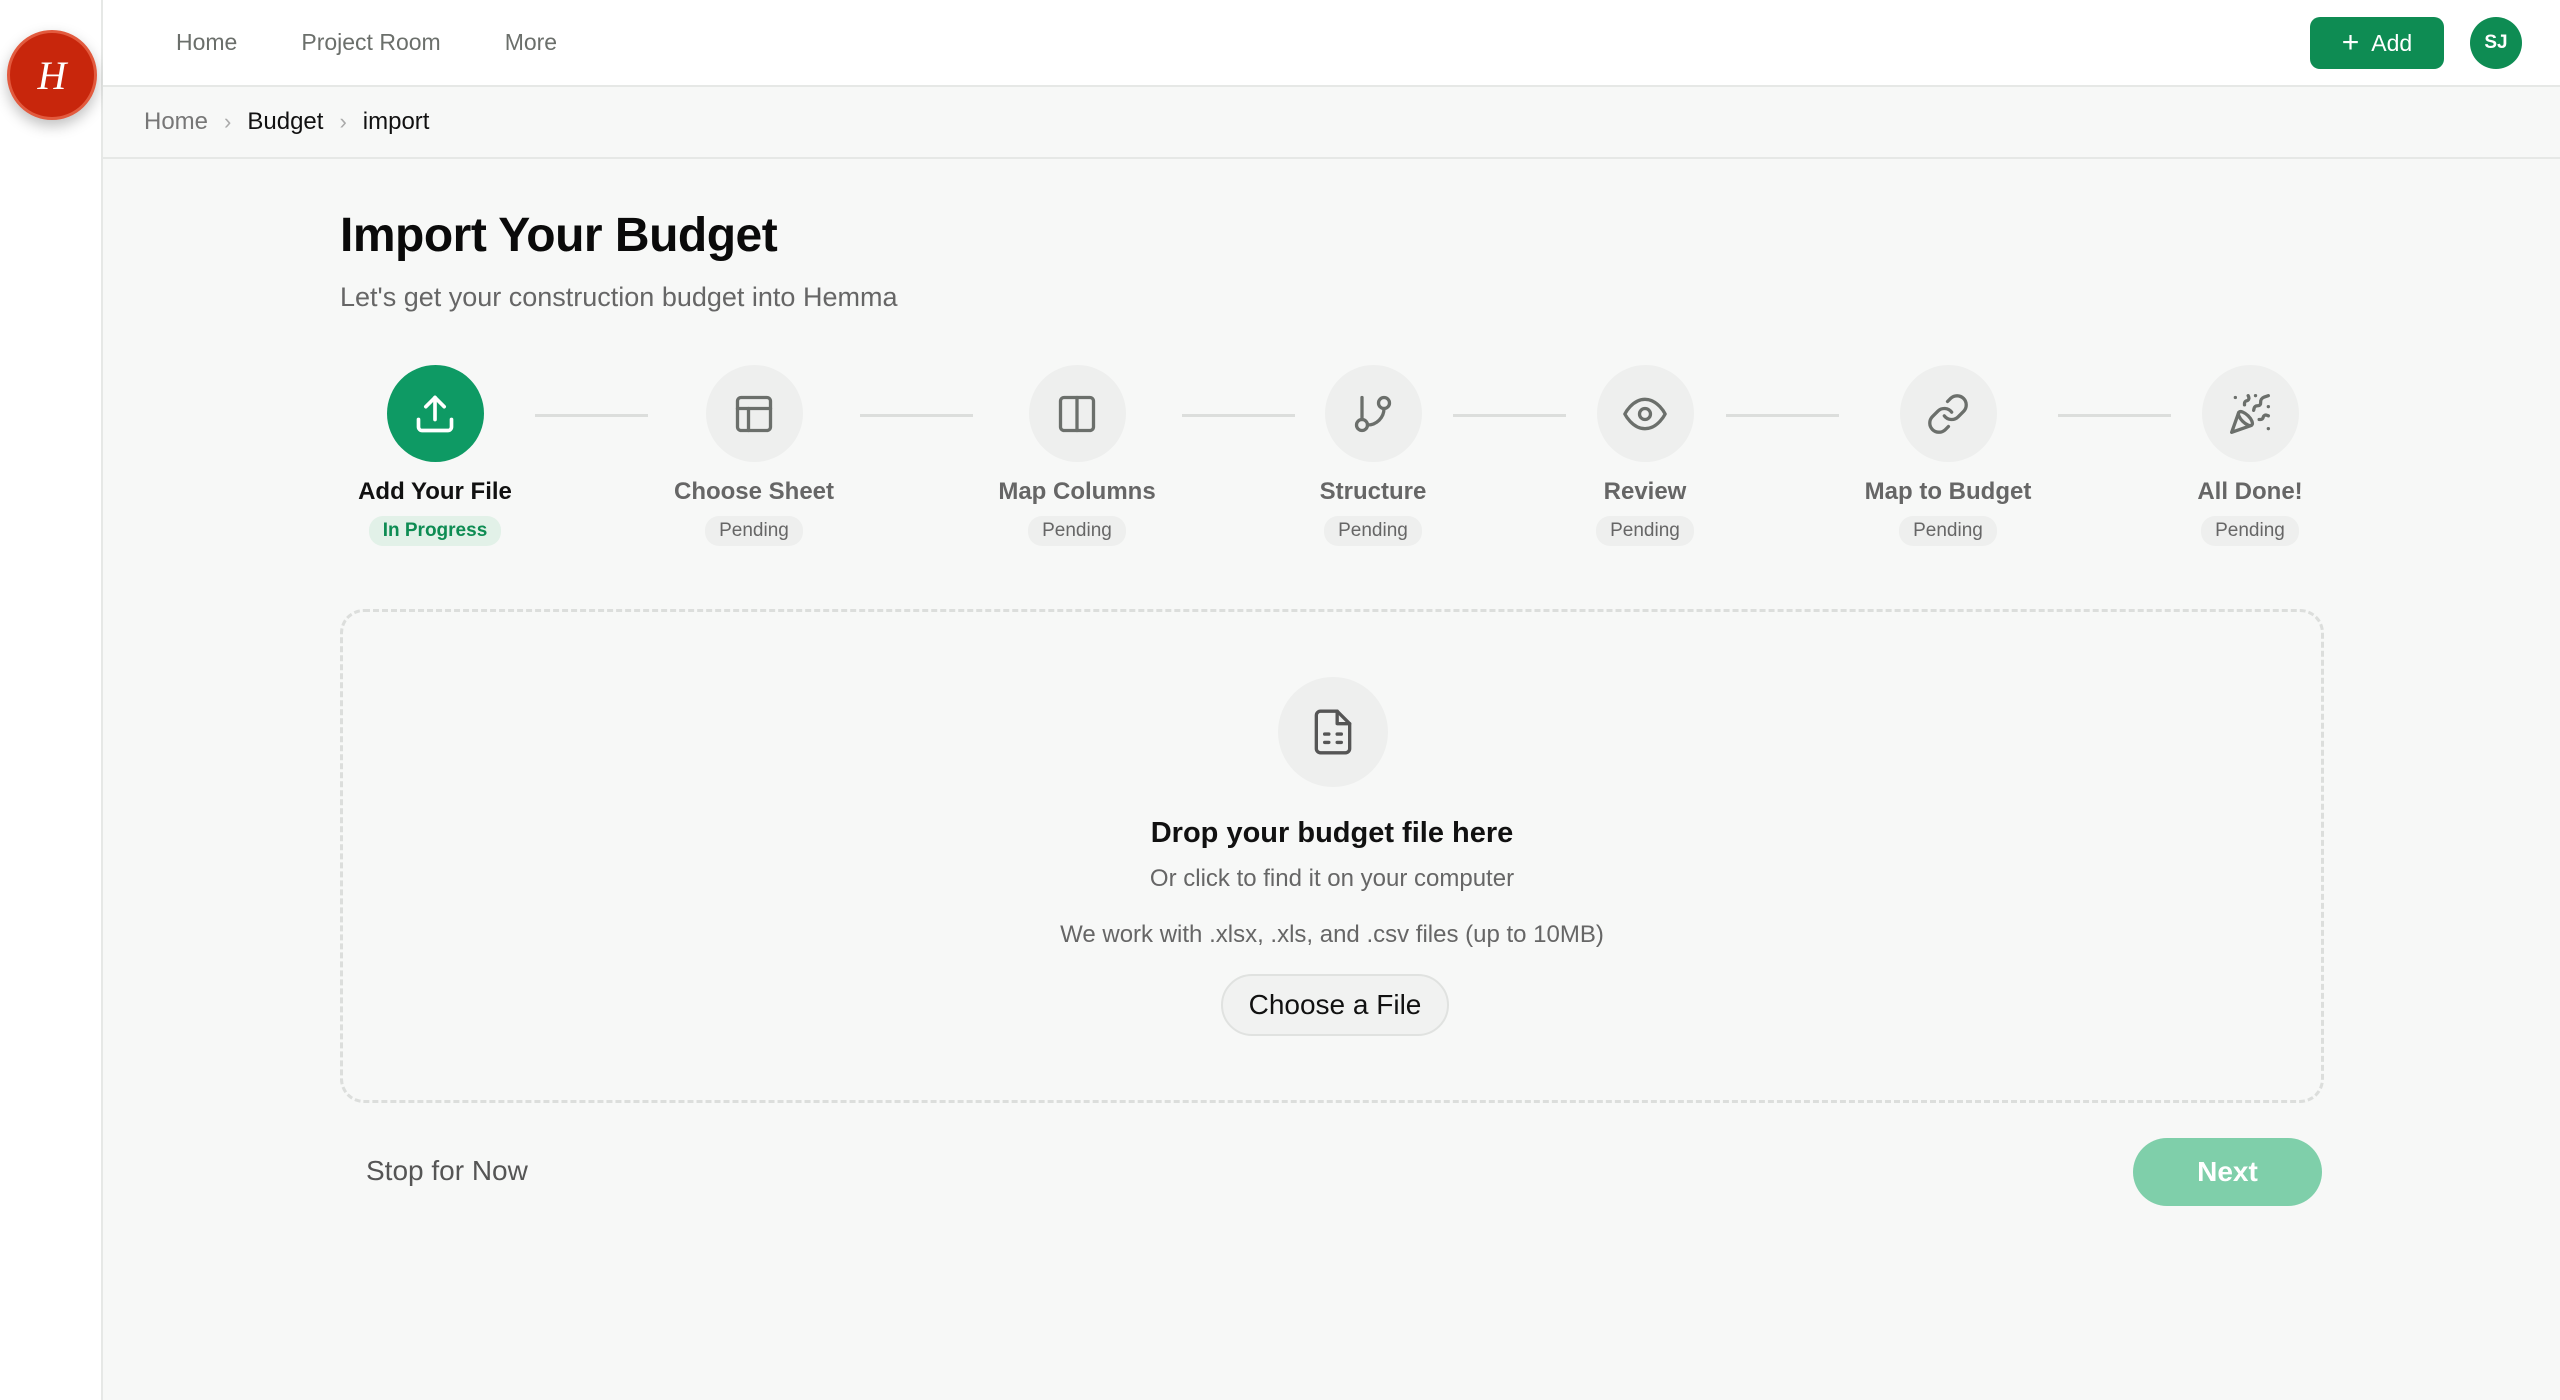 Image resolution: width=2560 pixels, height=1400 pixels. What do you see at coordinates (1077, 491) in the screenshot?
I see `step-label: Map Columns` at bounding box center [1077, 491].